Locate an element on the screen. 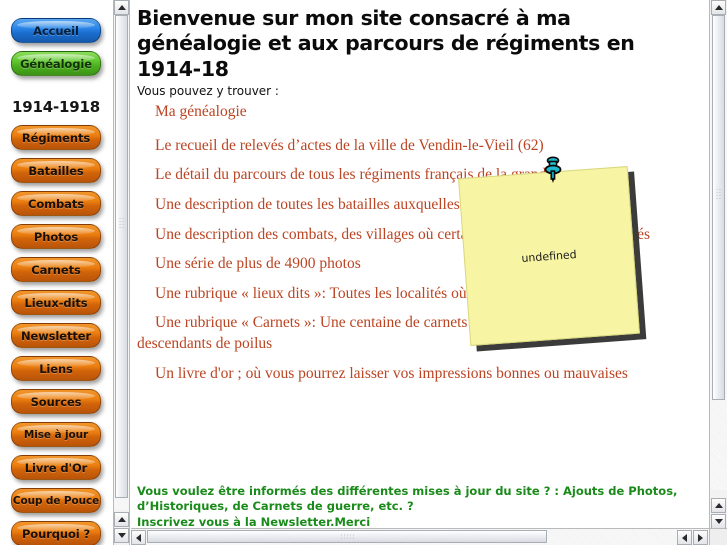 The image size is (727, 545). sidebar-item-coup-de-pouce: Coup de Pouce is located at coordinates (56, 500).